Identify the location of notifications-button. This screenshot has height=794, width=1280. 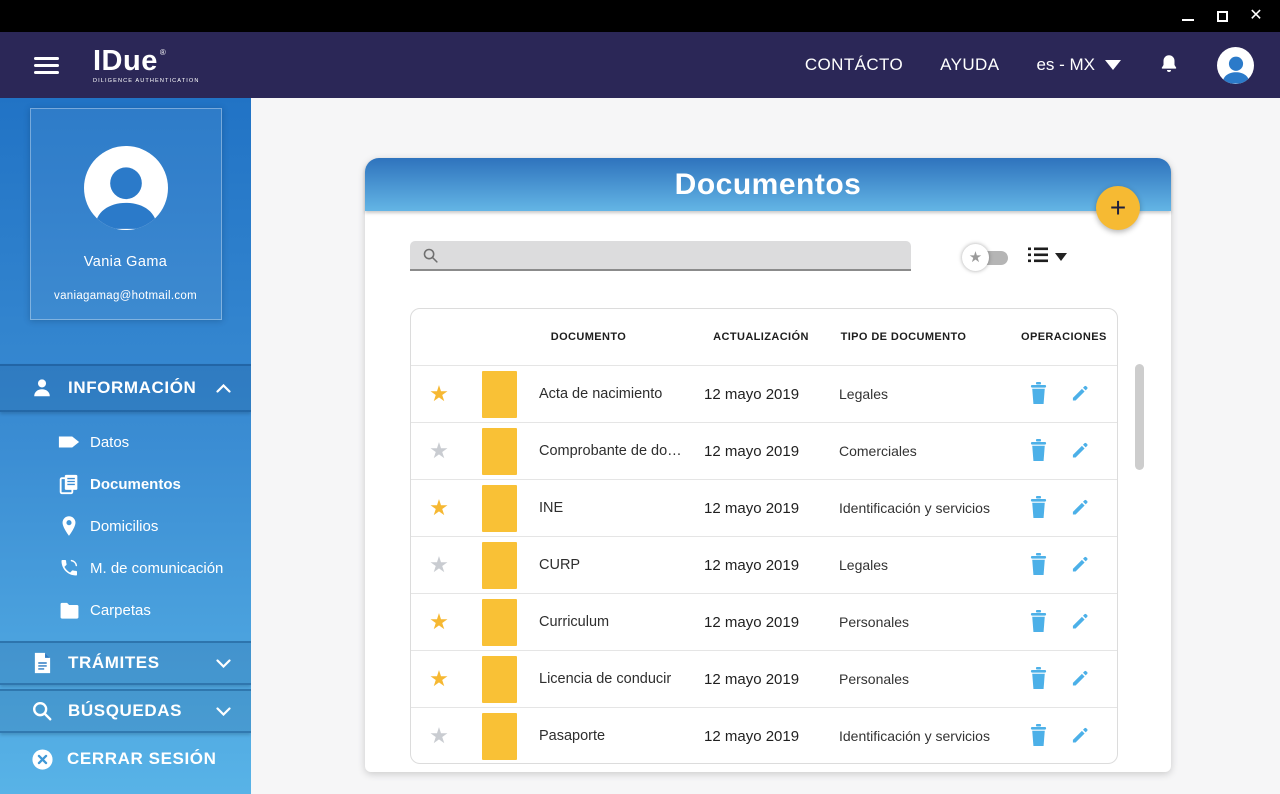
(1169, 65).